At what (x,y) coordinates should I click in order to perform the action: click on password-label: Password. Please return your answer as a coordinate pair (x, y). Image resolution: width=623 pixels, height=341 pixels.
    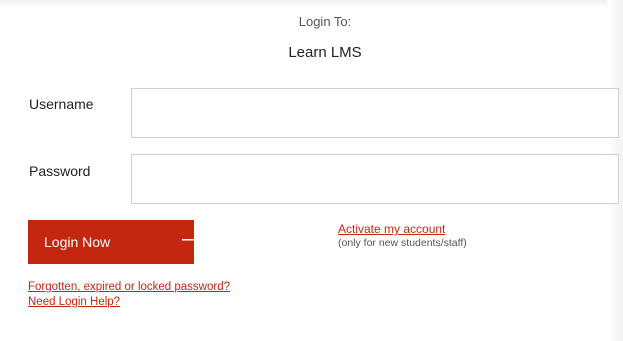
    Looking at the image, I should click on (60, 171).